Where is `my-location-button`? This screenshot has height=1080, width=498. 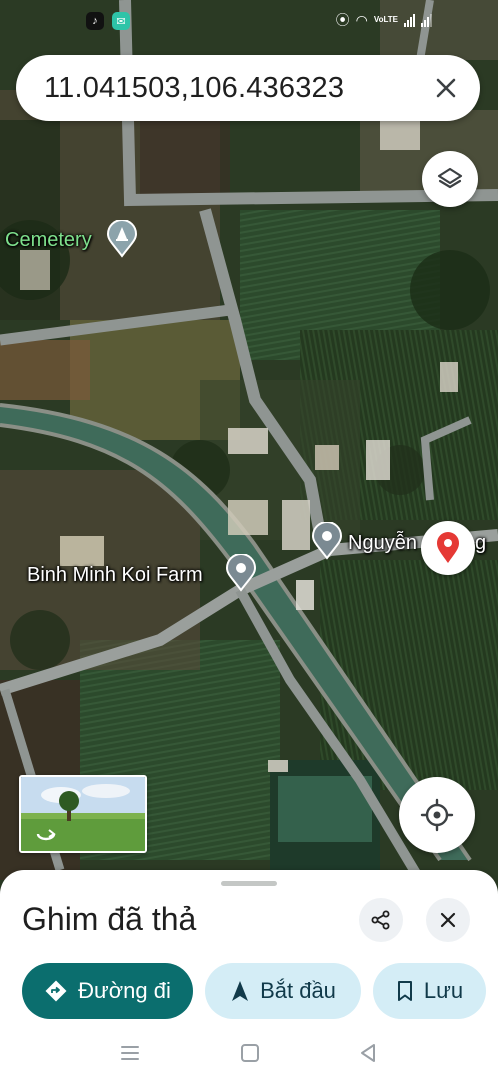
my-location-button is located at coordinates (437, 815).